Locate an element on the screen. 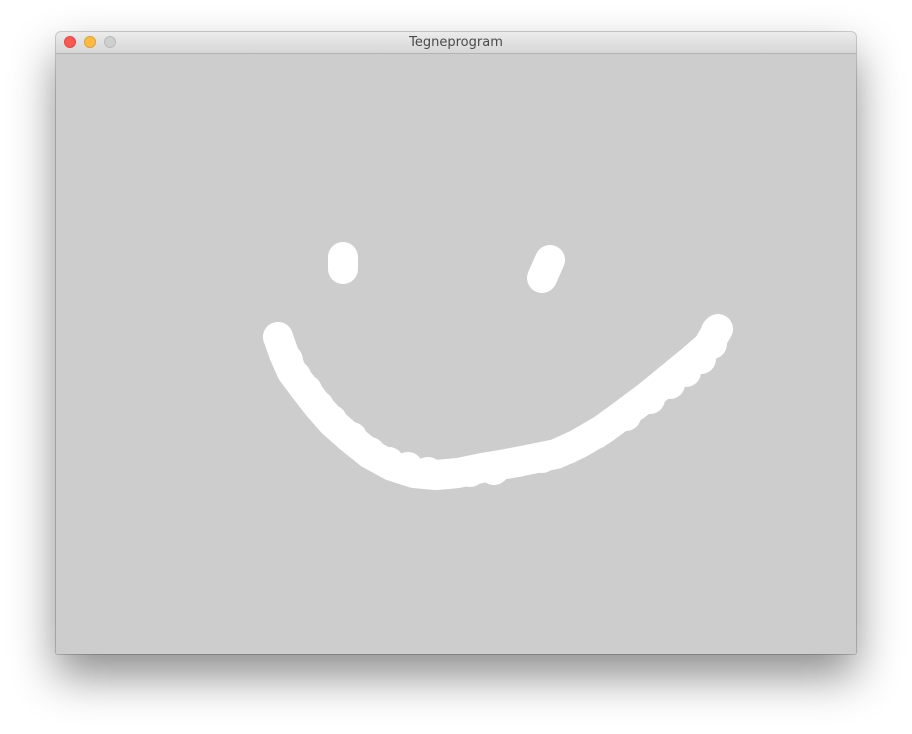 This screenshot has height=734, width=912. window-title: Tegneprogram is located at coordinates (456, 42).